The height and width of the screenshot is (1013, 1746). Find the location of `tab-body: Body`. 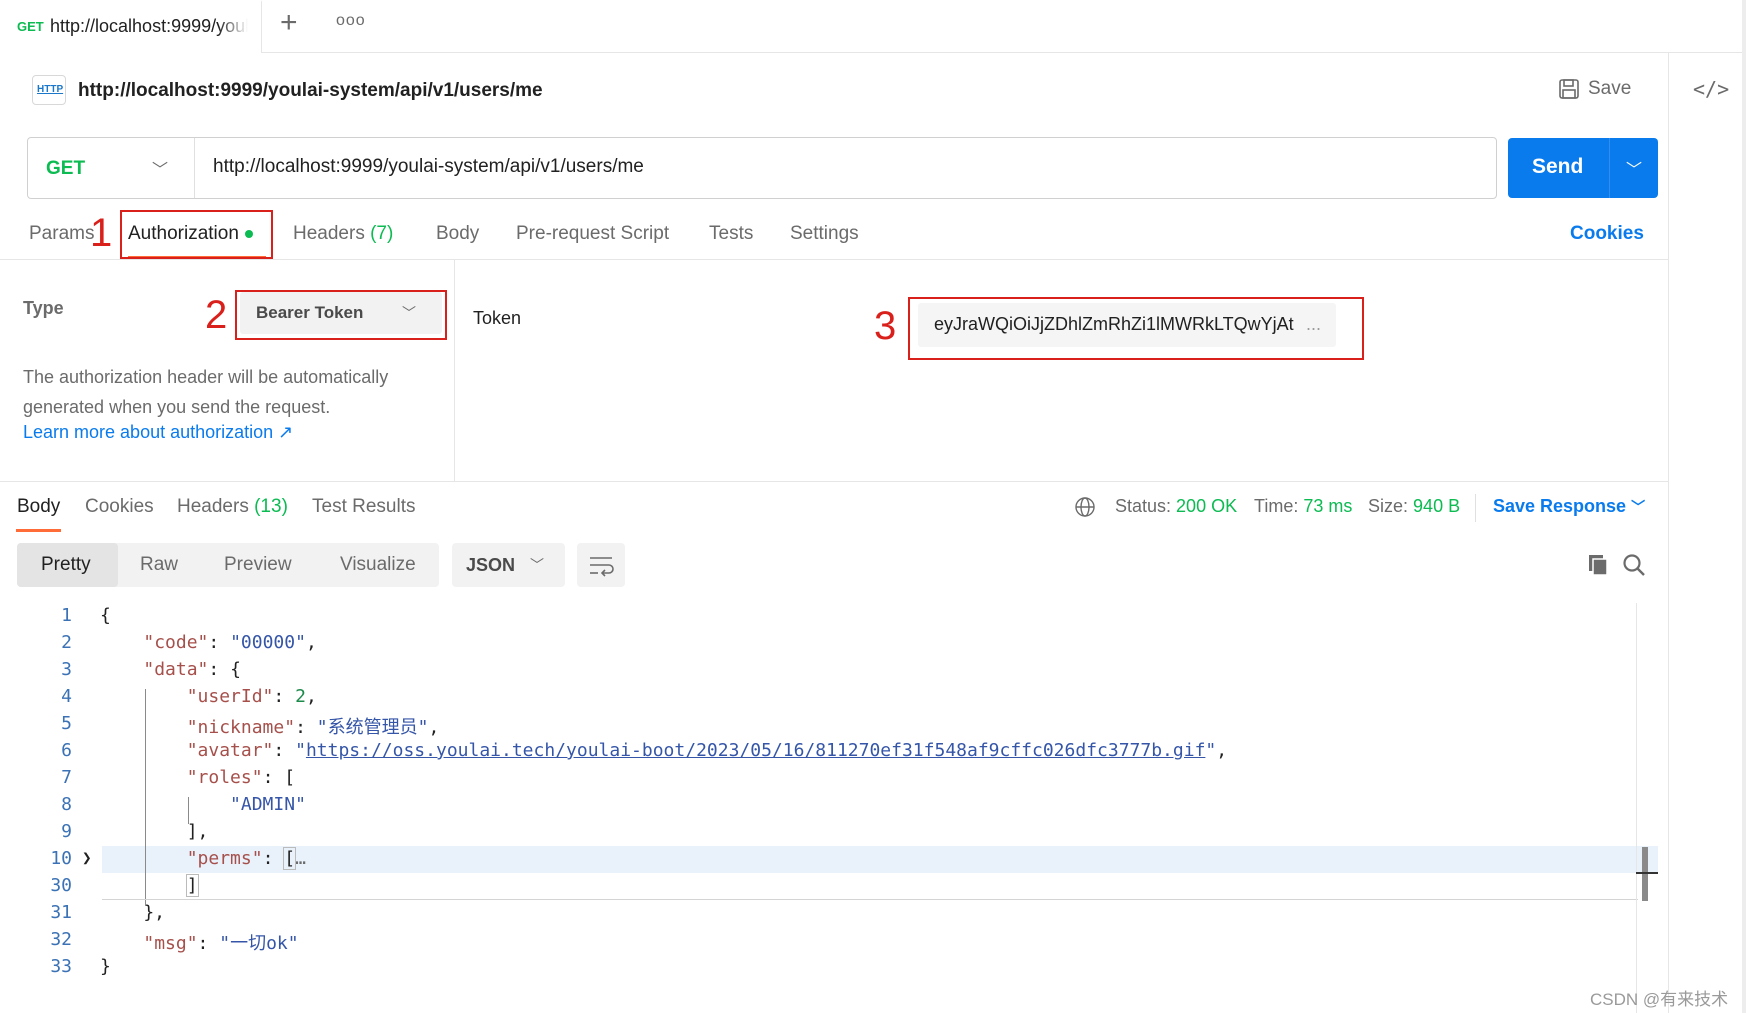

tab-body: Body is located at coordinates (457, 234).